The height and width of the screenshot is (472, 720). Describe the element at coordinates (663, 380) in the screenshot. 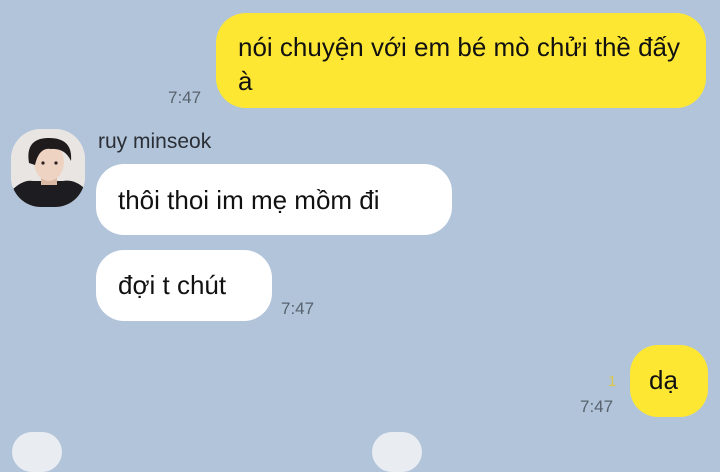

I see `message-text: dạ` at that location.